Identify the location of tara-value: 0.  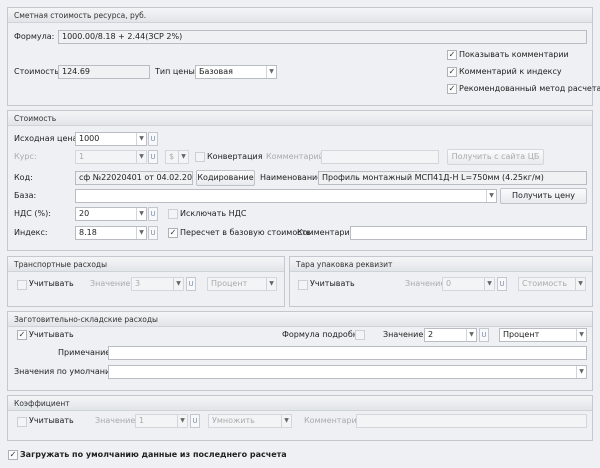
(449, 283).